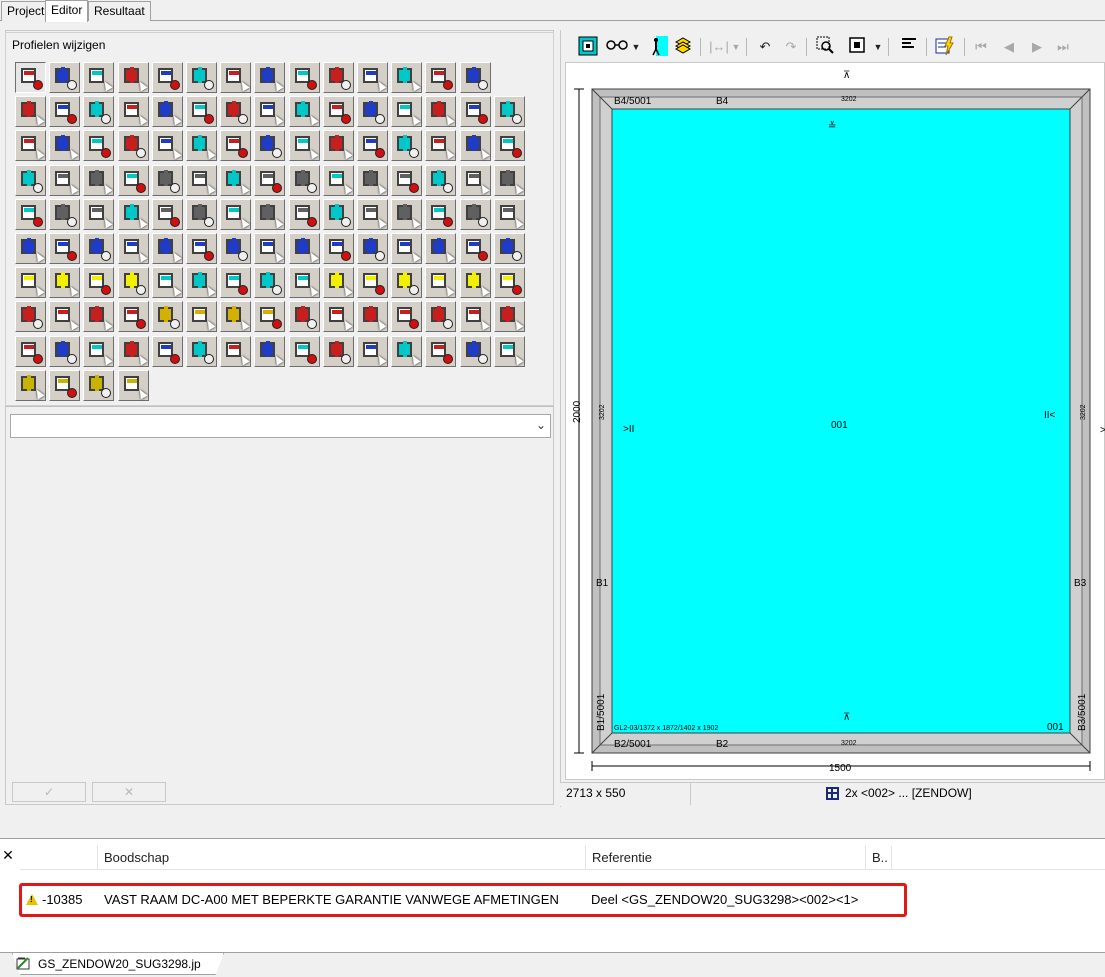 The width and height of the screenshot is (1105, 977). What do you see at coordinates (981, 47) in the screenshot?
I see `first-icon: ⏮` at bounding box center [981, 47].